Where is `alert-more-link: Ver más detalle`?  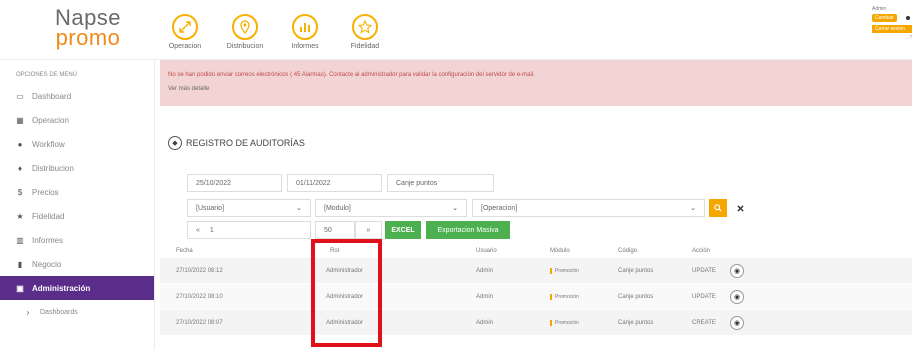 alert-more-link: Ver más detalle is located at coordinates (188, 89).